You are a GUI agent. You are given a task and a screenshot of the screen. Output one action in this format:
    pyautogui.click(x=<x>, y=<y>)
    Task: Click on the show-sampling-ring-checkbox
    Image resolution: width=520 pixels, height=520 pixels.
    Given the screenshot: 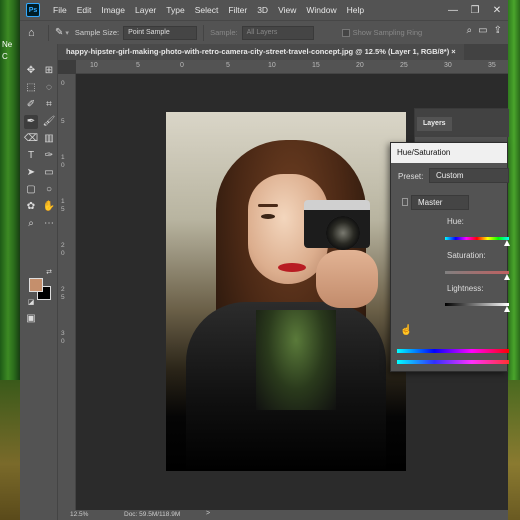 What is the action you would take?
    pyautogui.click(x=345, y=32)
    